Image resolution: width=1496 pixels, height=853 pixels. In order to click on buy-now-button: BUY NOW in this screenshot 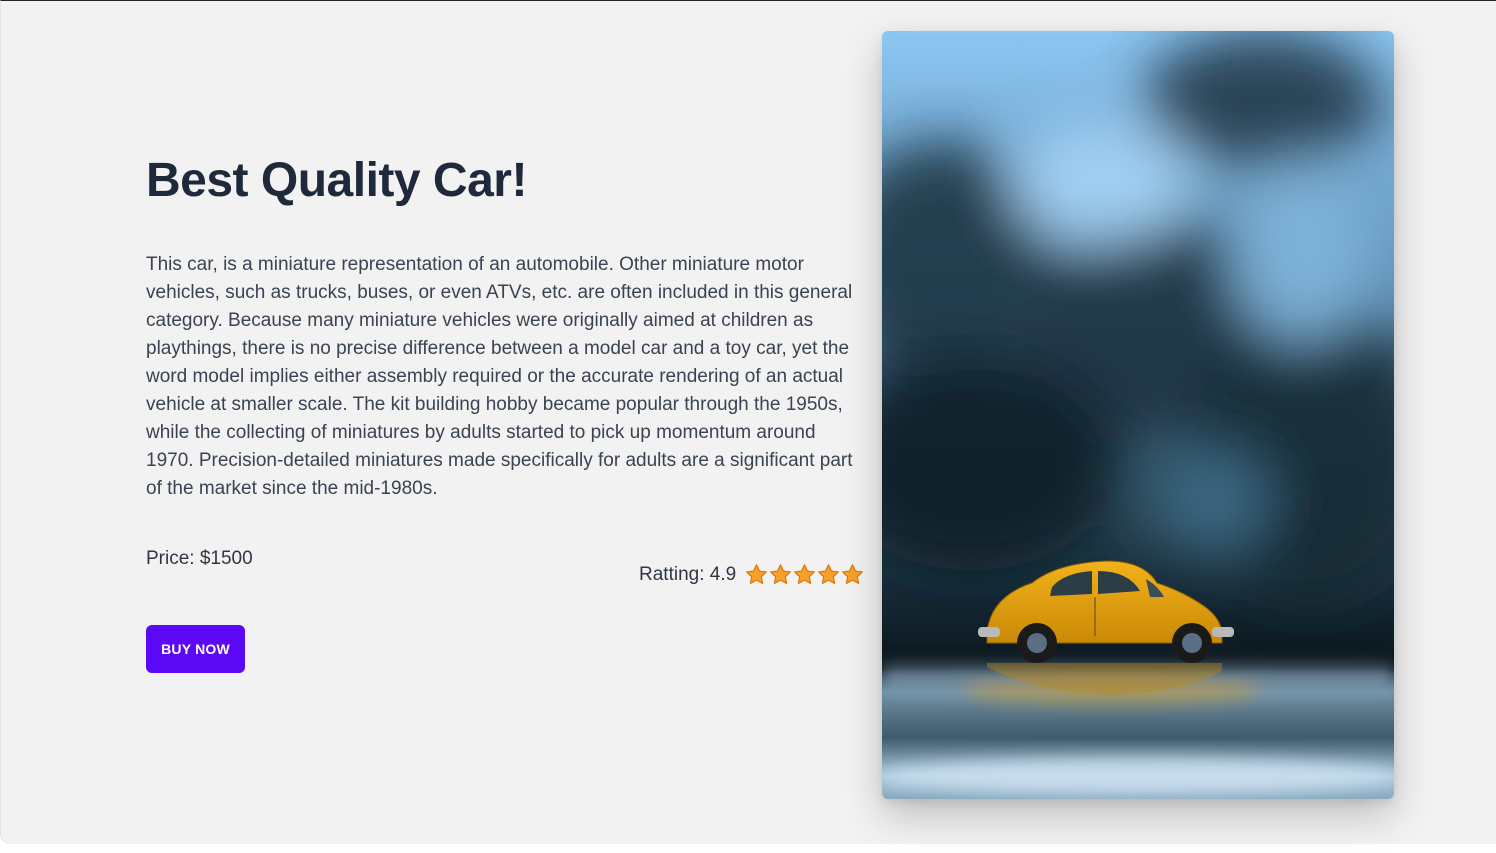, I will do `click(195, 649)`.